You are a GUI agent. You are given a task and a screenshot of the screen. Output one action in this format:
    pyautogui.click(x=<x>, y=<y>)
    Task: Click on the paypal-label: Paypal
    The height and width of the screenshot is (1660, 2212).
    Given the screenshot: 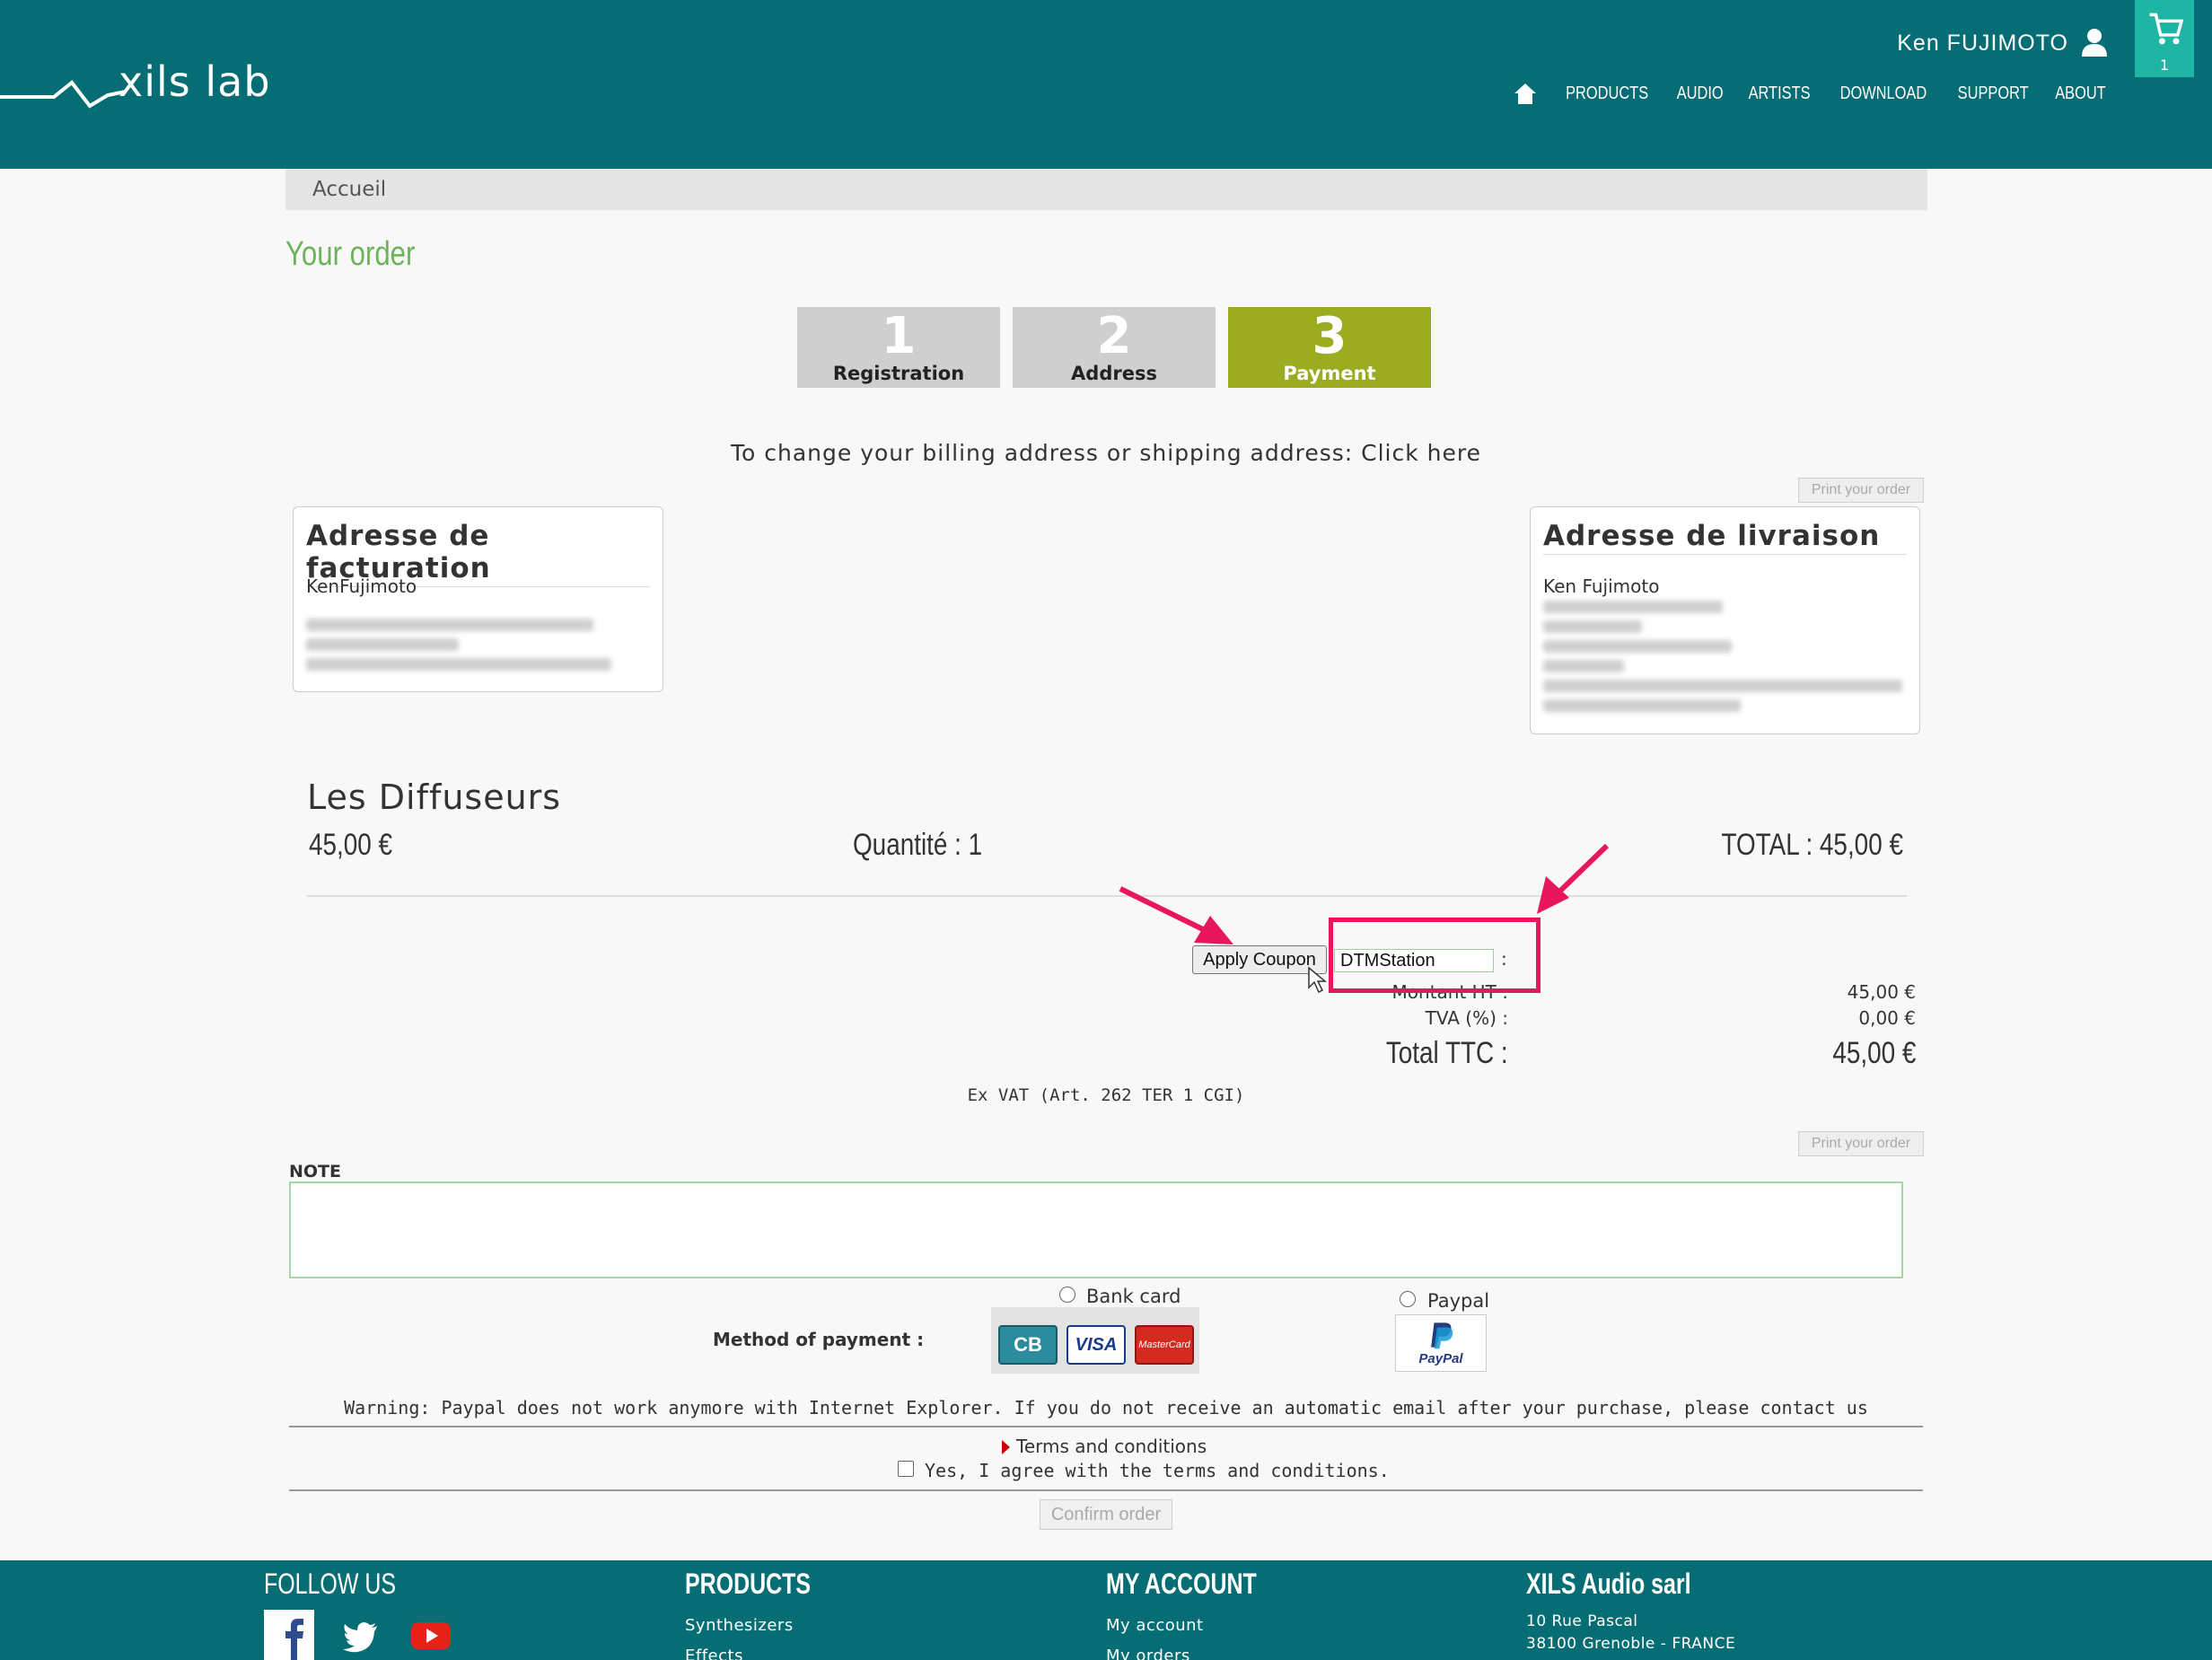 What is the action you would take?
    pyautogui.click(x=1458, y=1301)
    